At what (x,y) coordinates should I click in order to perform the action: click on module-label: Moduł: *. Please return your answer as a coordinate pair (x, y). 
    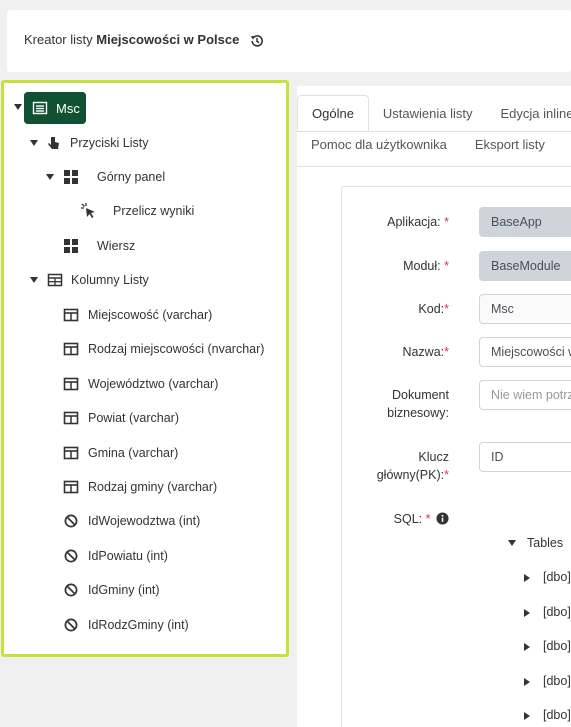
    Looking at the image, I should click on (426, 266).